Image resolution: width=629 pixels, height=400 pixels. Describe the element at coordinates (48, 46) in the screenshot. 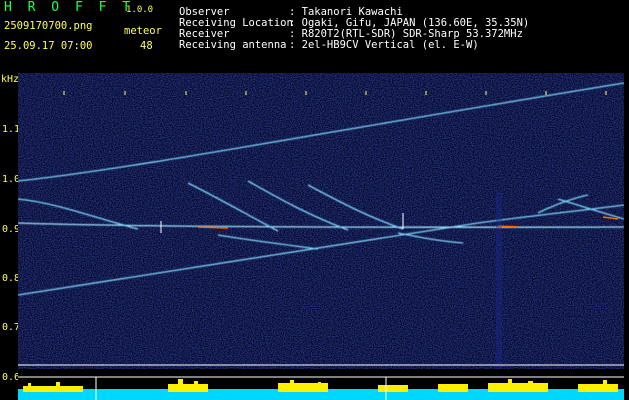

I see `datetime-label: 25.09.17 07:00` at that location.